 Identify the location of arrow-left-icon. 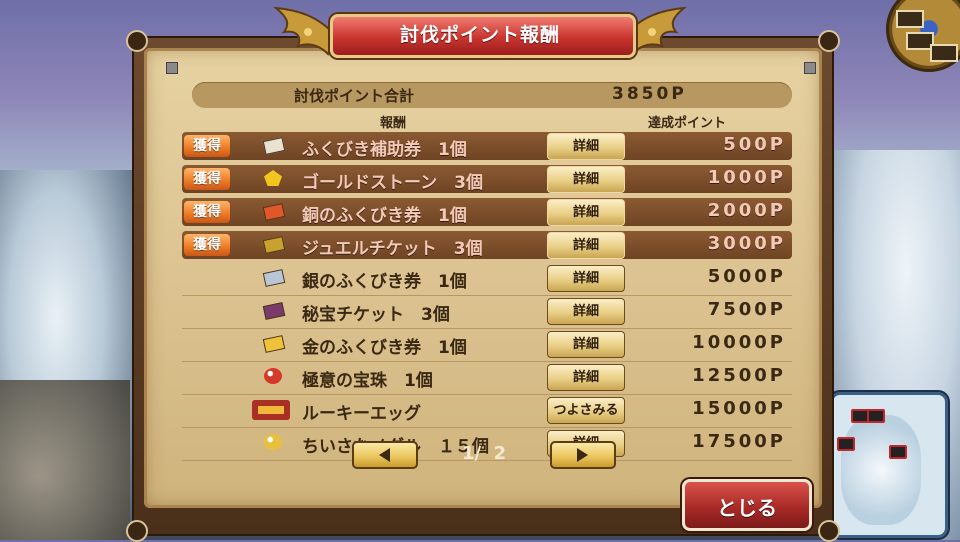
(384, 455).